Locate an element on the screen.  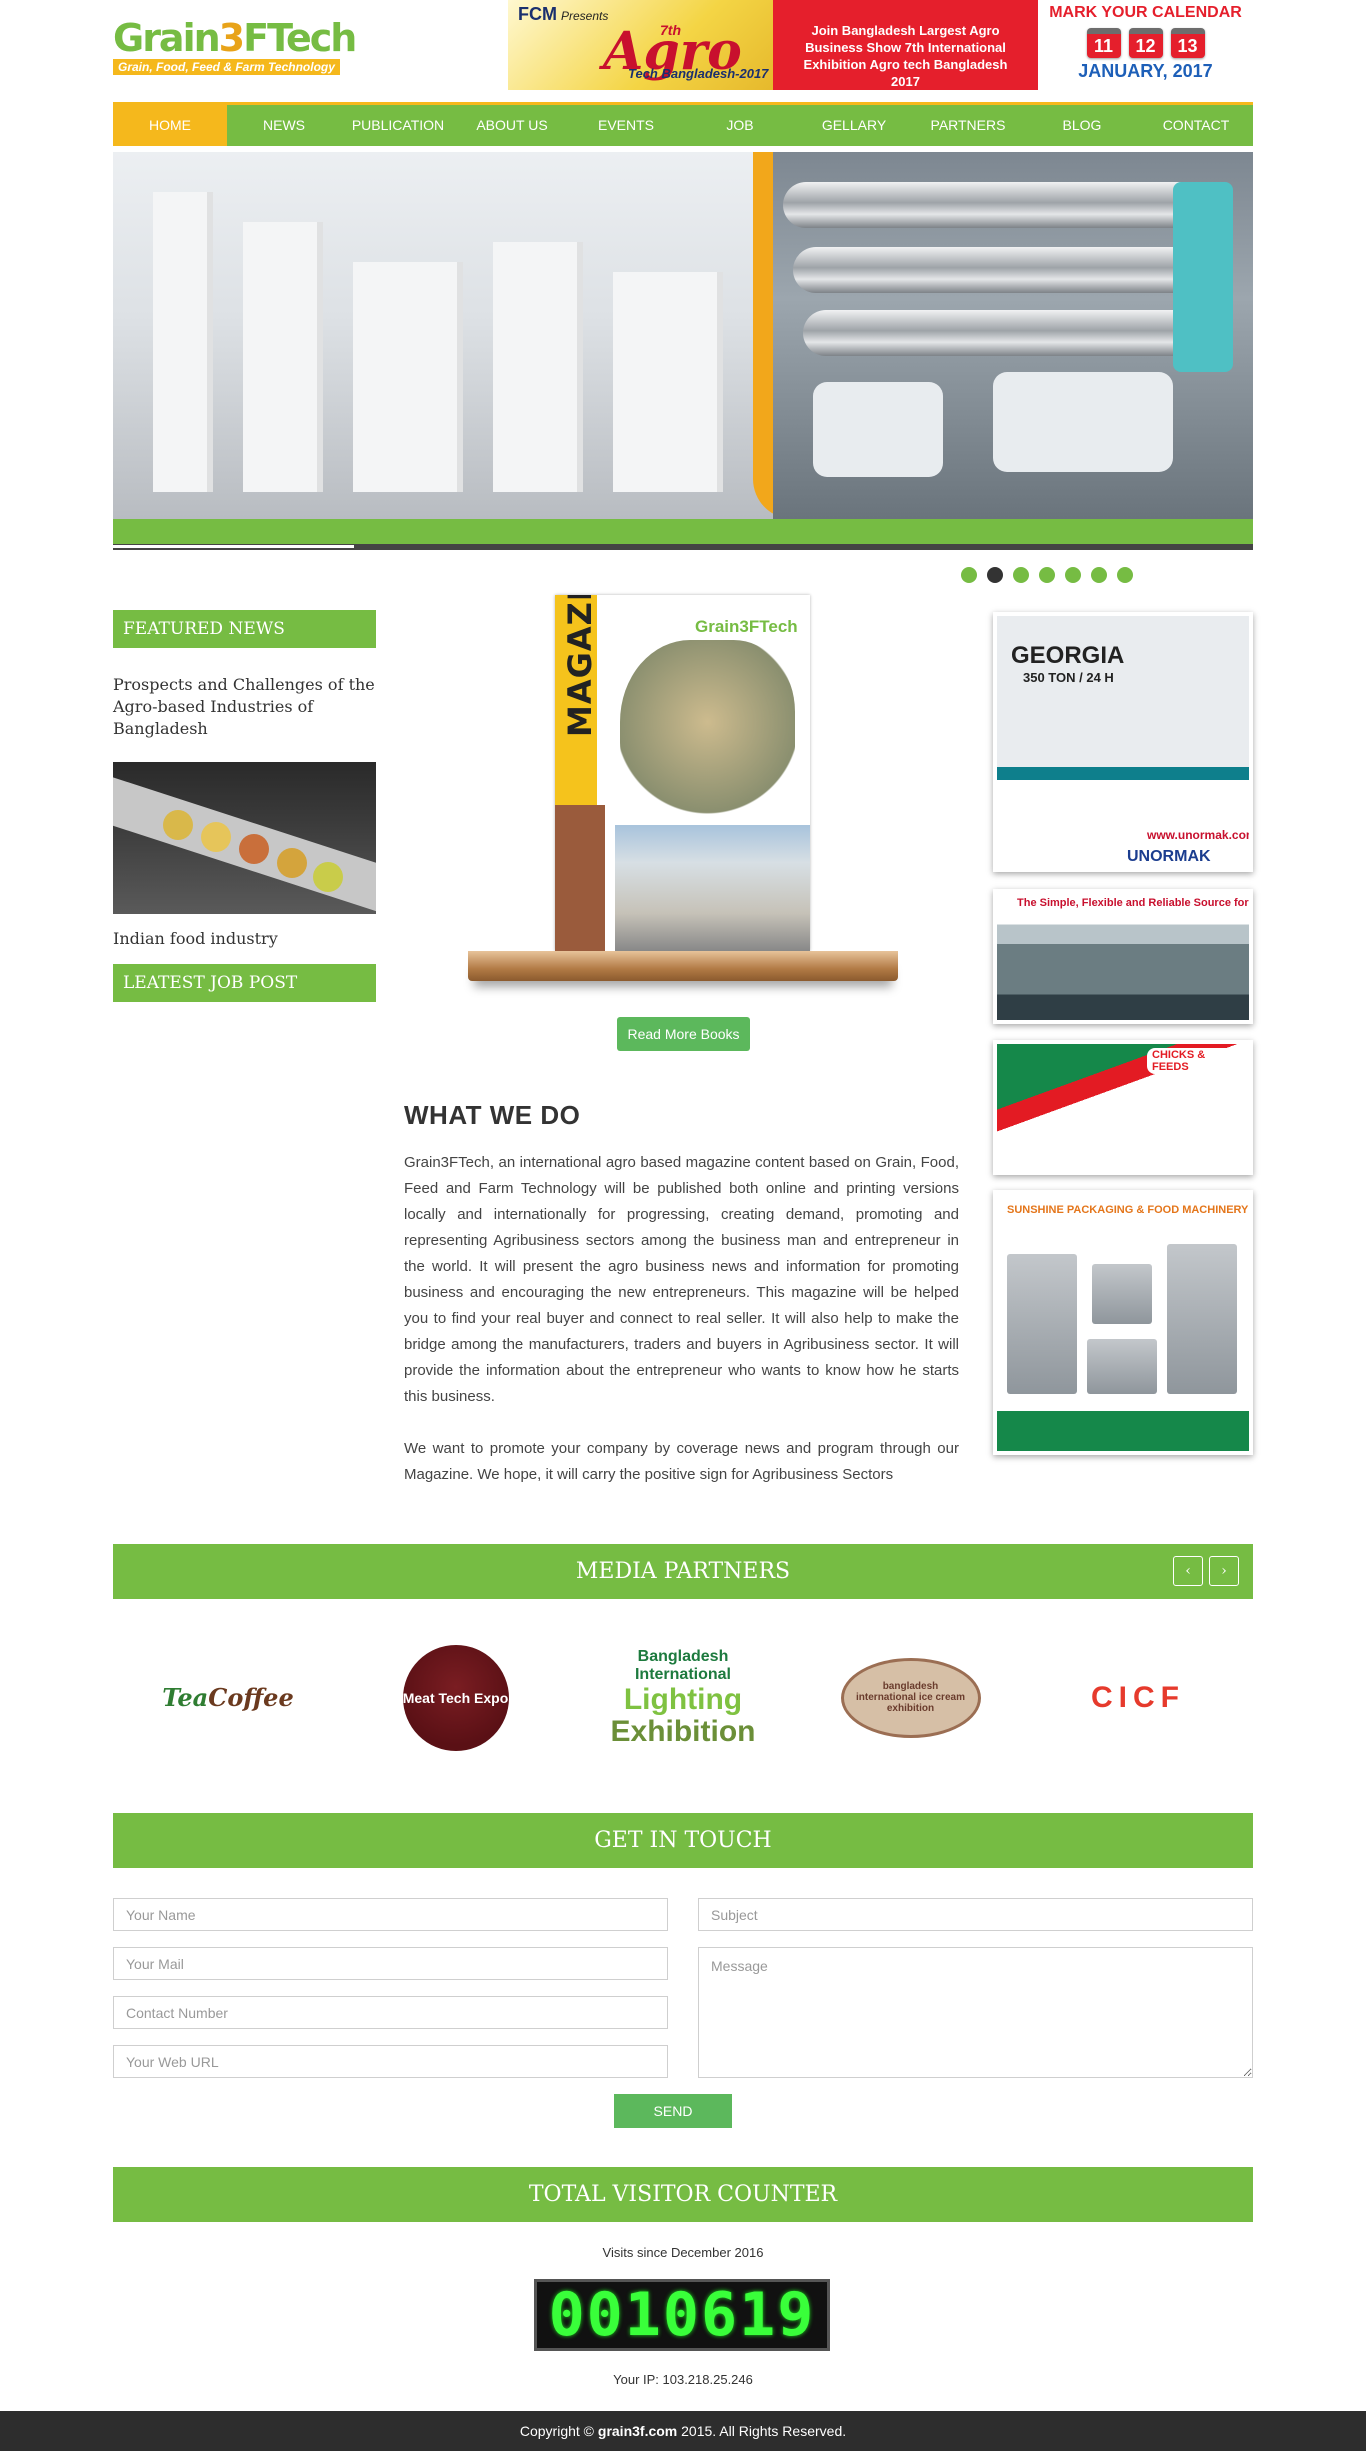
subject-field is located at coordinates (975, 1914).